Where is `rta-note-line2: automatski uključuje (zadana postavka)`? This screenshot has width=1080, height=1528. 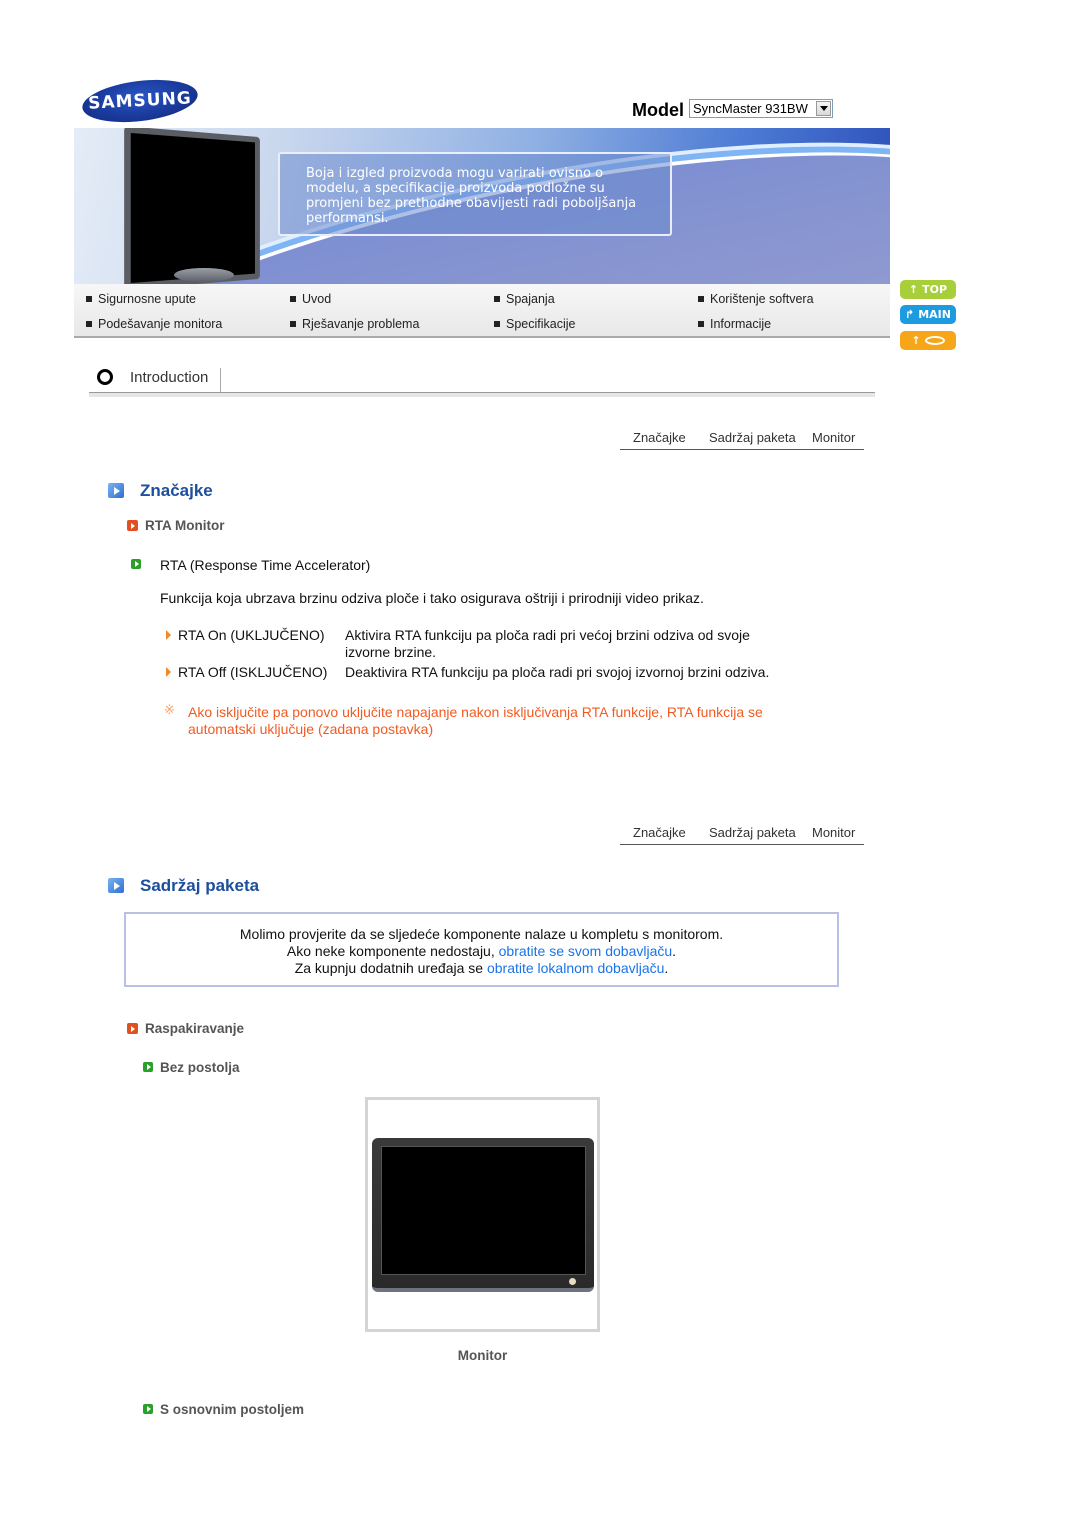
rta-note-line2: automatski uključuje (zadana postavka) is located at coordinates (311, 729).